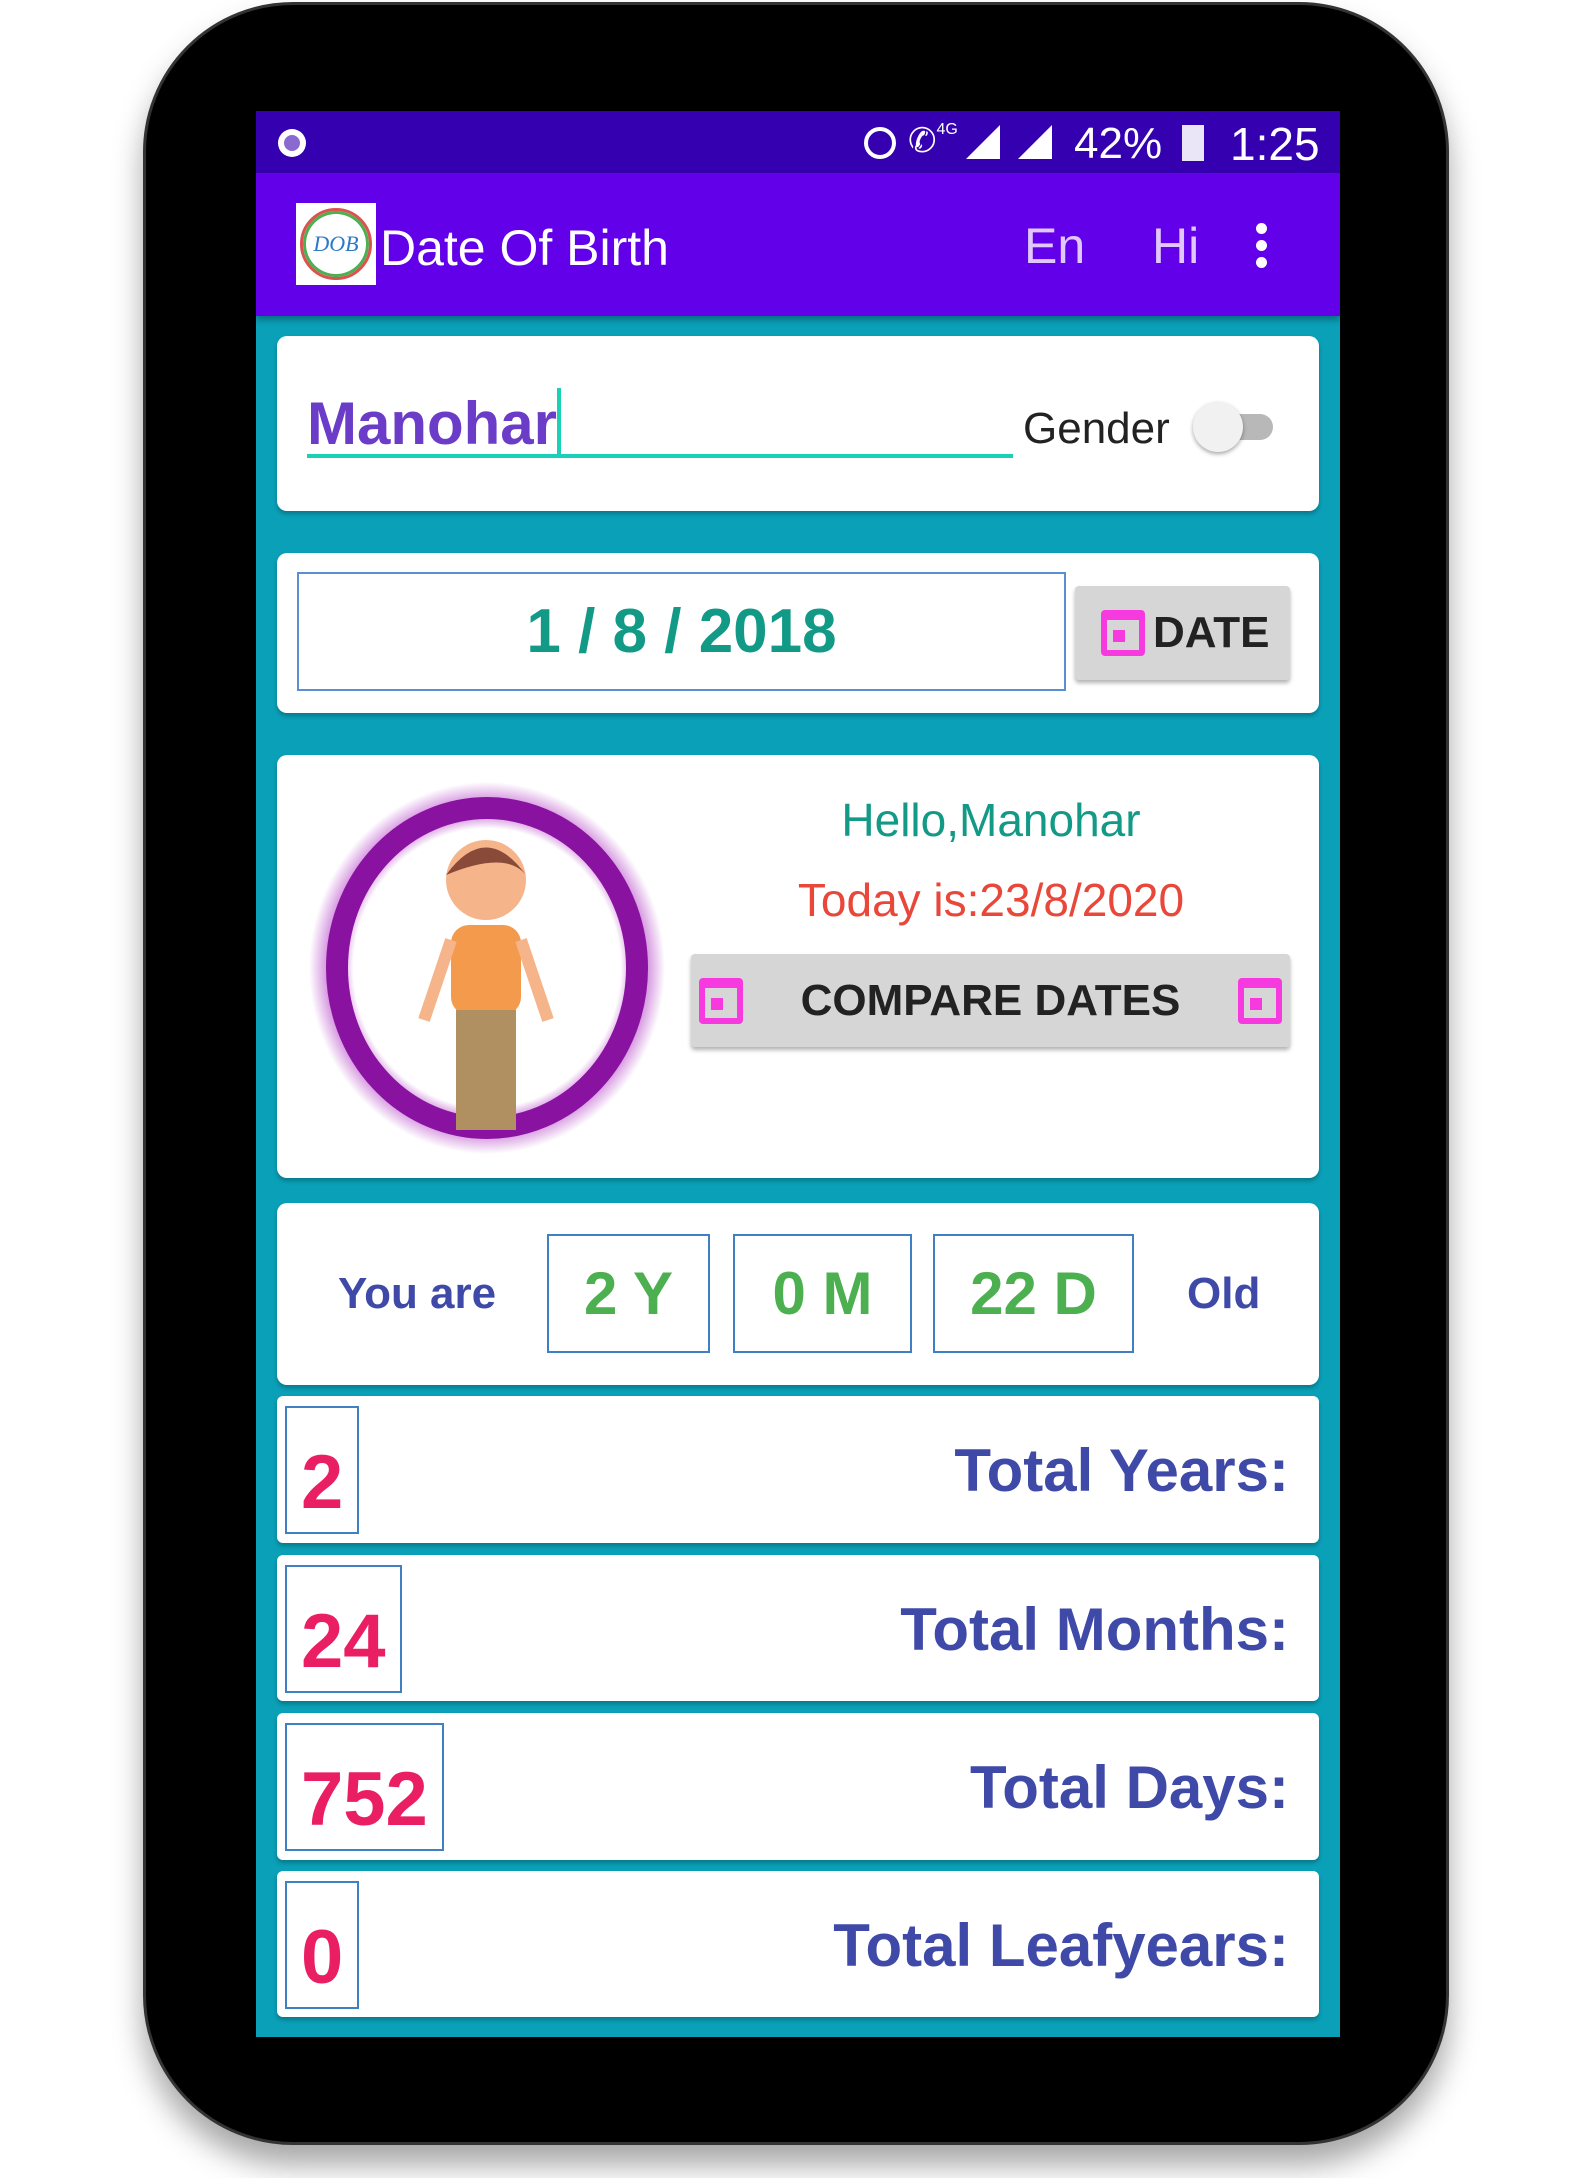 The image size is (1588, 2178). What do you see at coordinates (1224, 1293) in the screenshot?
I see `old-label: Old` at bounding box center [1224, 1293].